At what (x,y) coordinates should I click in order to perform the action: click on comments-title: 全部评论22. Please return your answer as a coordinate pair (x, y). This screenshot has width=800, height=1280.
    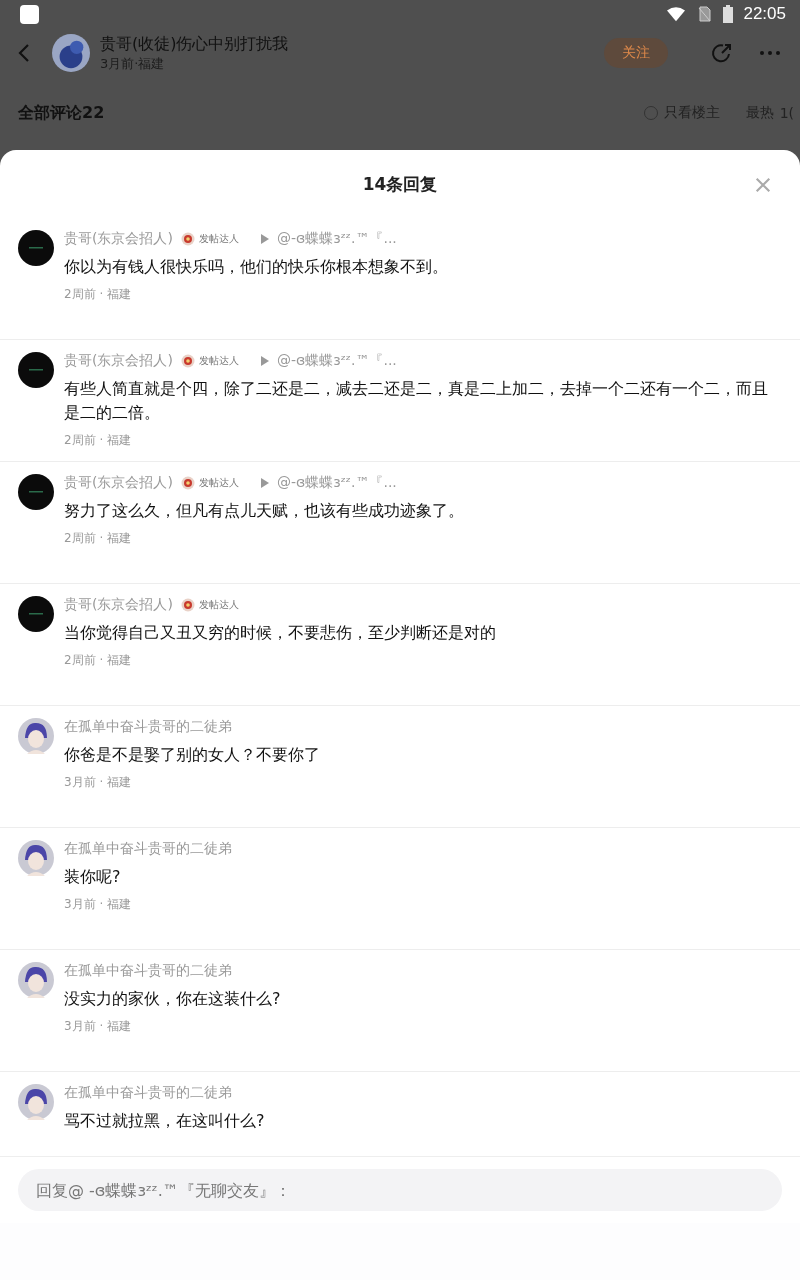
    Looking at the image, I should click on (61, 113).